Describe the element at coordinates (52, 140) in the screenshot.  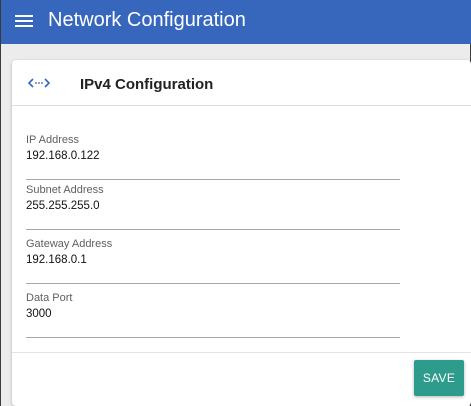
I see `ip-address-label: IP Address` at that location.